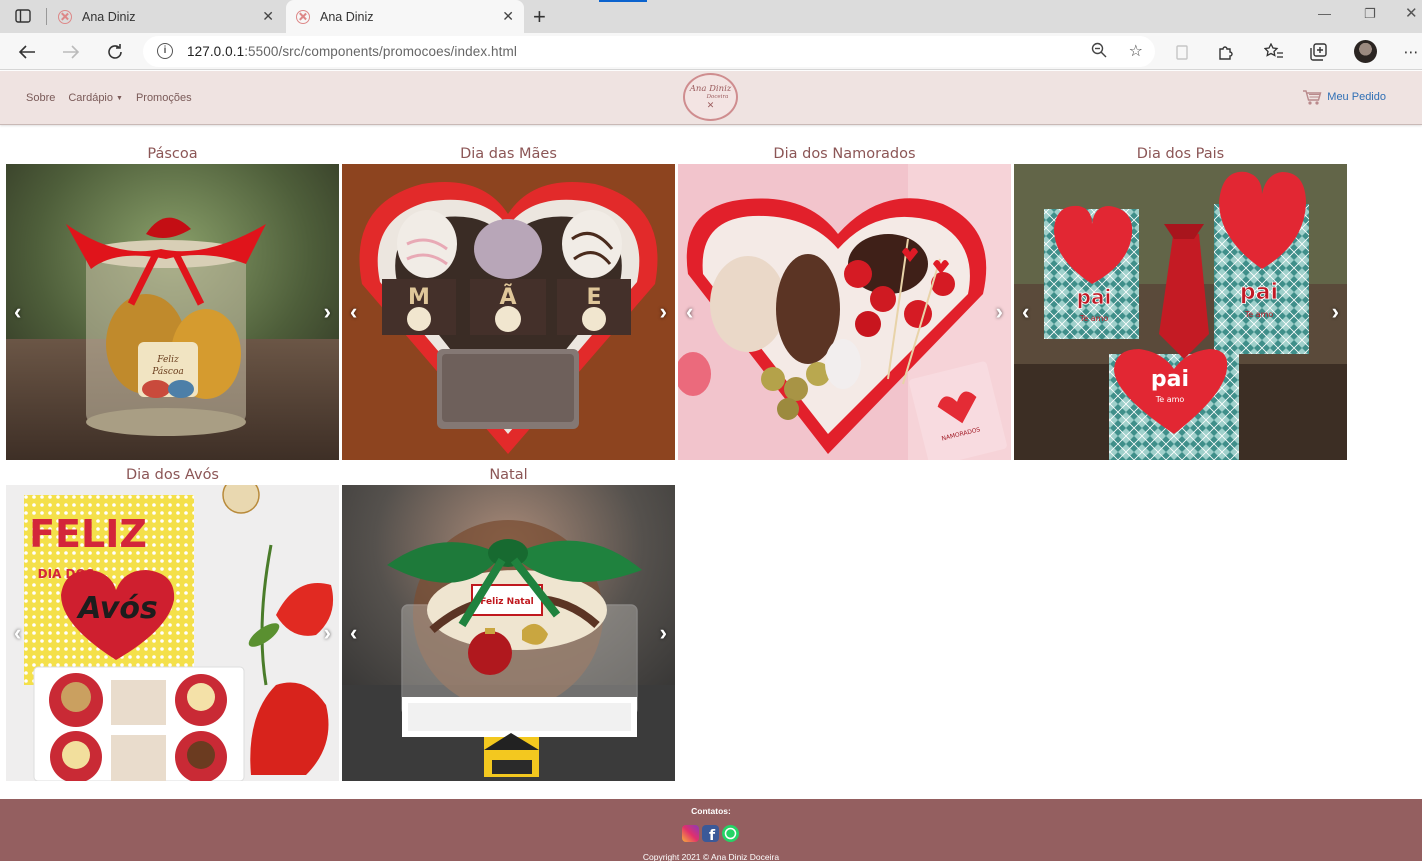 The width and height of the screenshot is (1422, 862). What do you see at coordinates (1312, 97) in the screenshot?
I see `cart-icon` at bounding box center [1312, 97].